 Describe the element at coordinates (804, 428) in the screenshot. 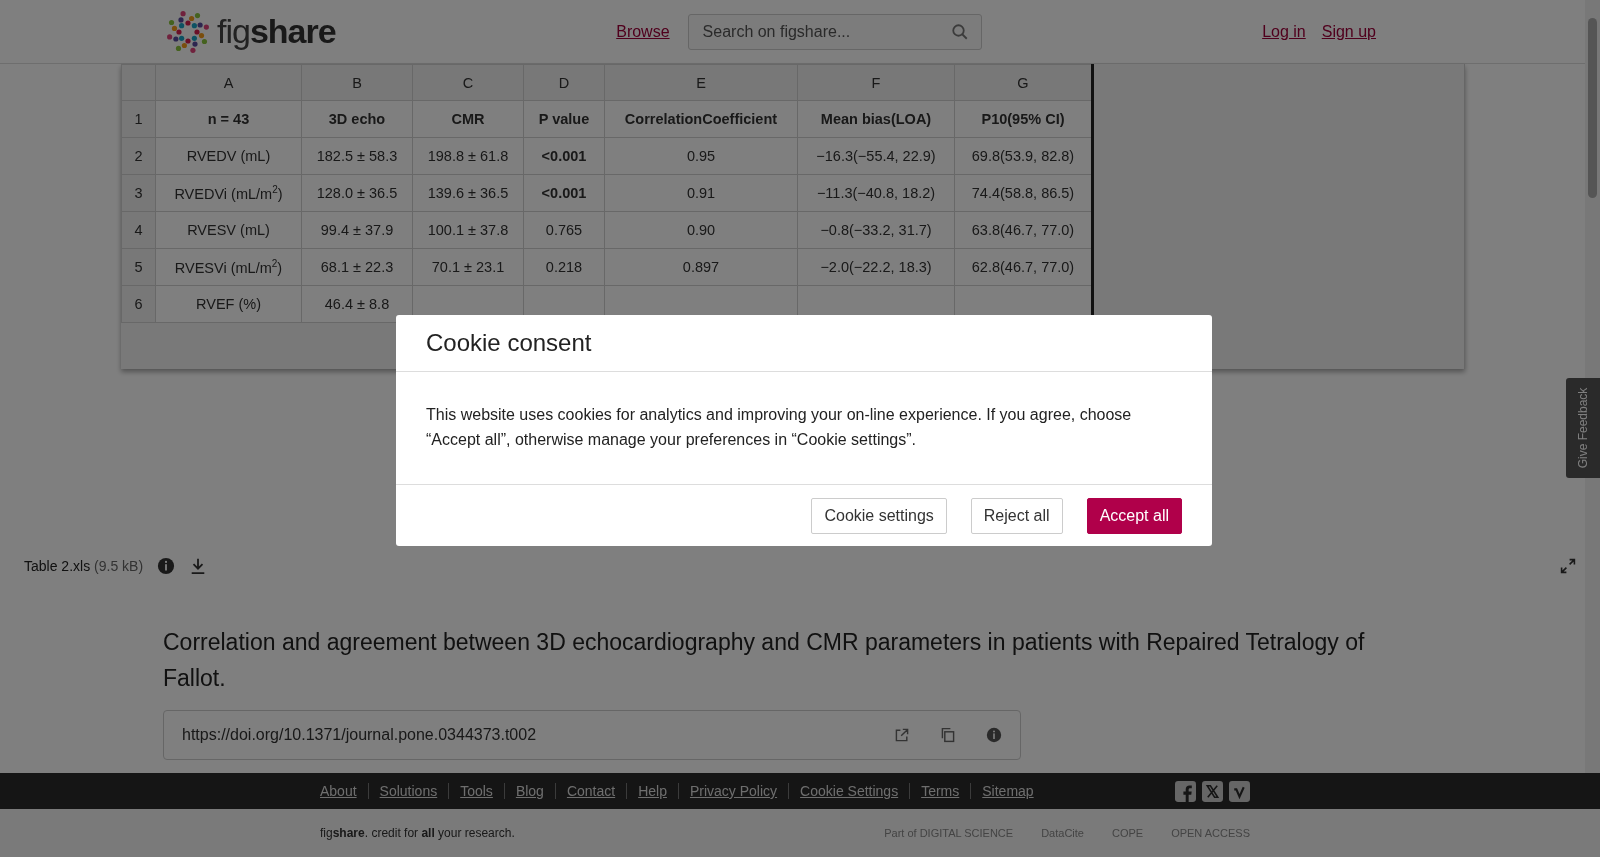

I see `dialog-text: This website uses cookies for analytics and improving your on-line experience. If you agree, choose “Accept all”, otherwise manage your preferences in “Cookie settings”.` at that location.